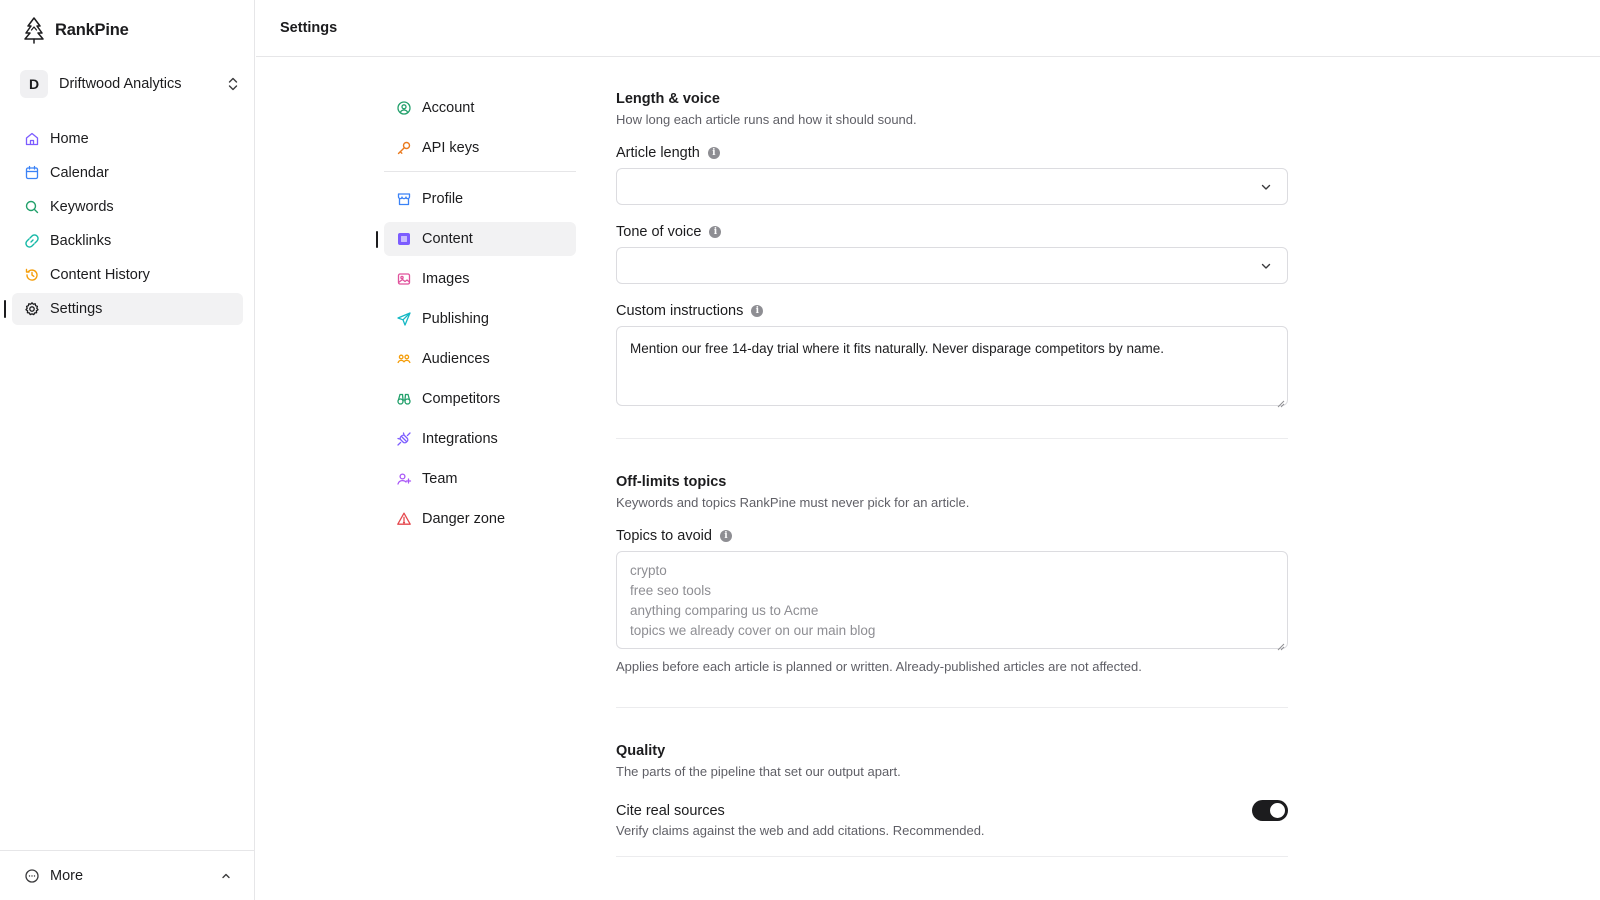 The width and height of the screenshot is (1600, 900). Describe the element at coordinates (127, 207) in the screenshot. I see `sidebar-item-keywords: Keywords` at that location.